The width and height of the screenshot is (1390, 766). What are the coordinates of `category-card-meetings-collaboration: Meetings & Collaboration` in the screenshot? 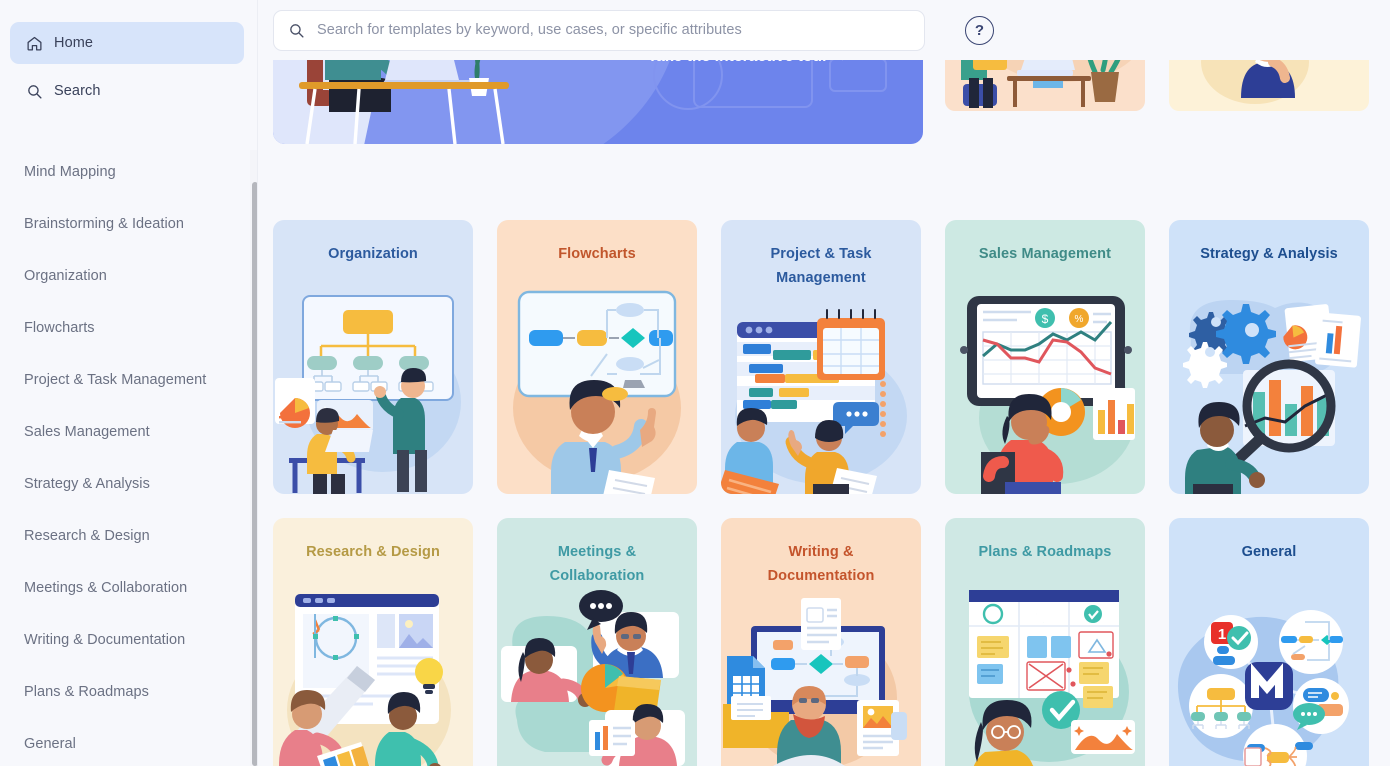 It's located at (597, 642).